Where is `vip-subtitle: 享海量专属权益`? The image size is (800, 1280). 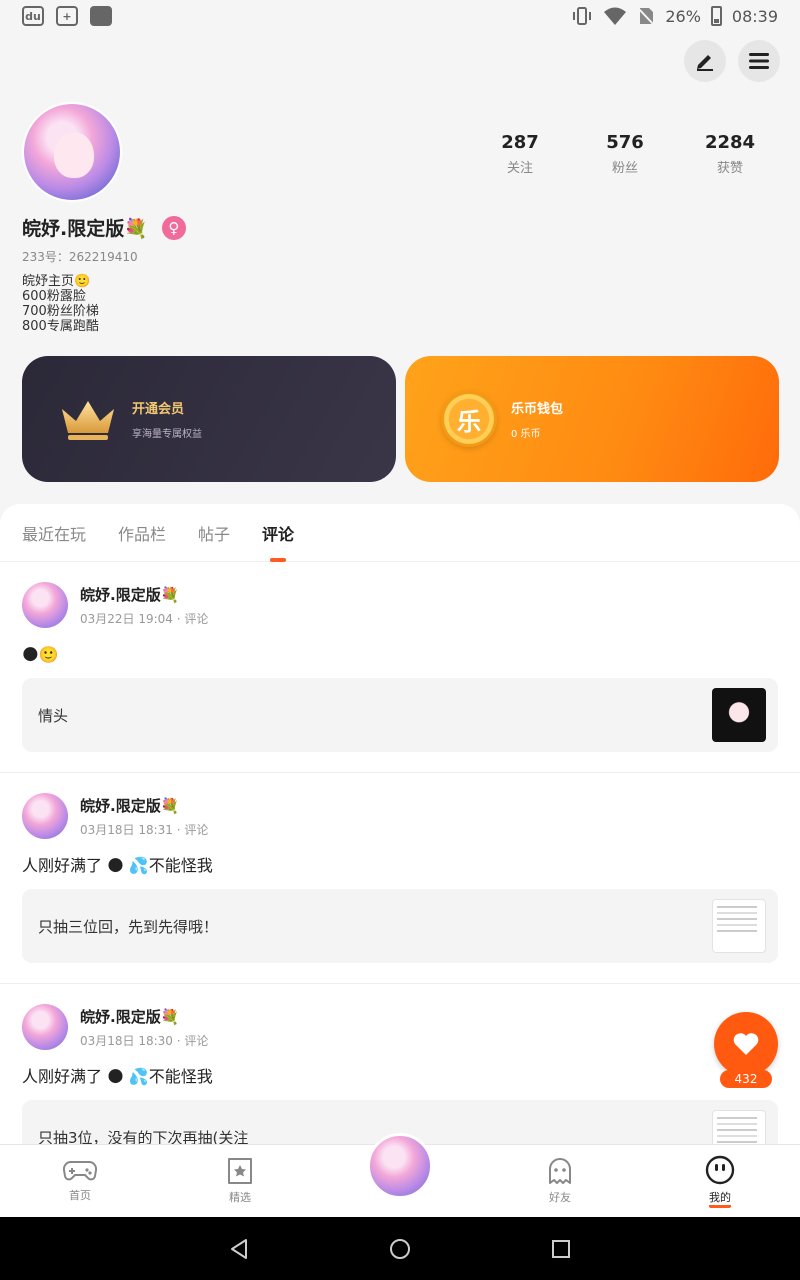 vip-subtitle: 享海量专属权益 is located at coordinates (167, 434).